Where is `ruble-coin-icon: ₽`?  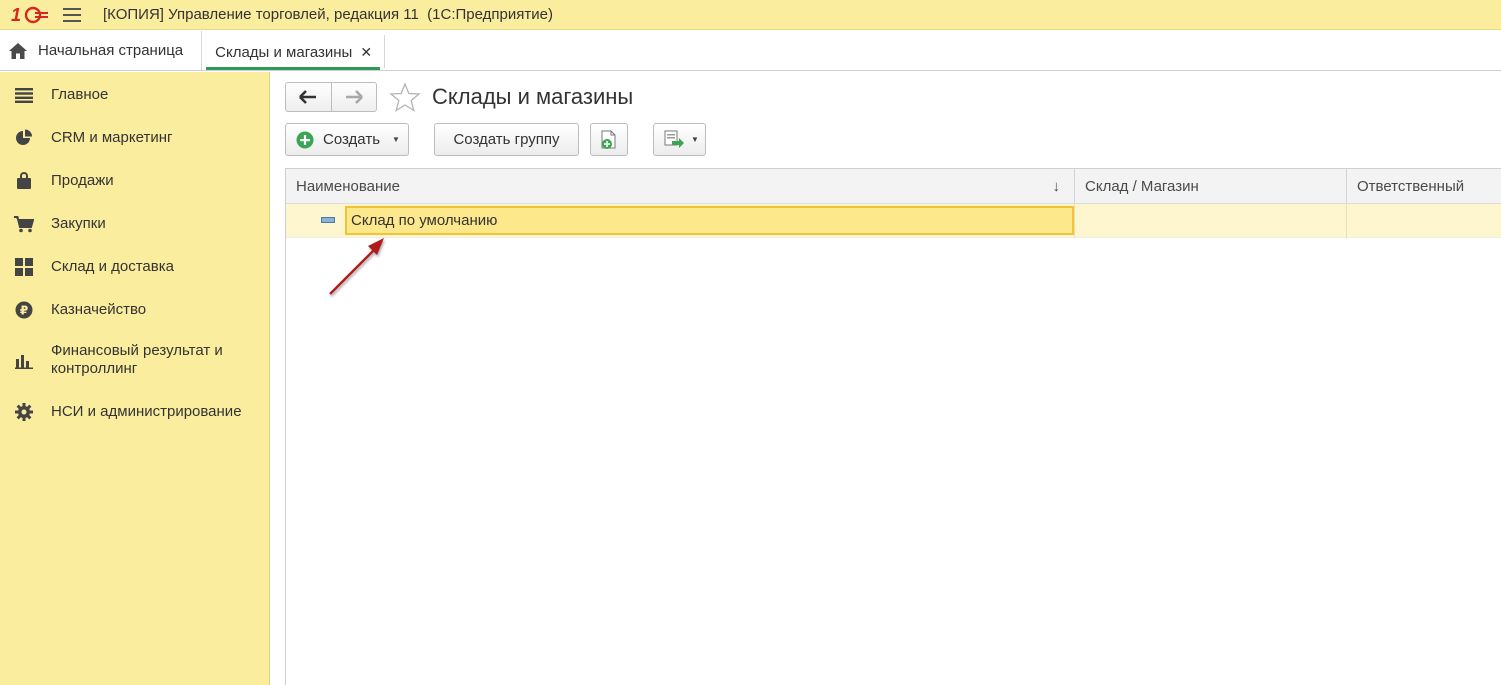
ruble-coin-icon: ₽ is located at coordinates (24, 310).